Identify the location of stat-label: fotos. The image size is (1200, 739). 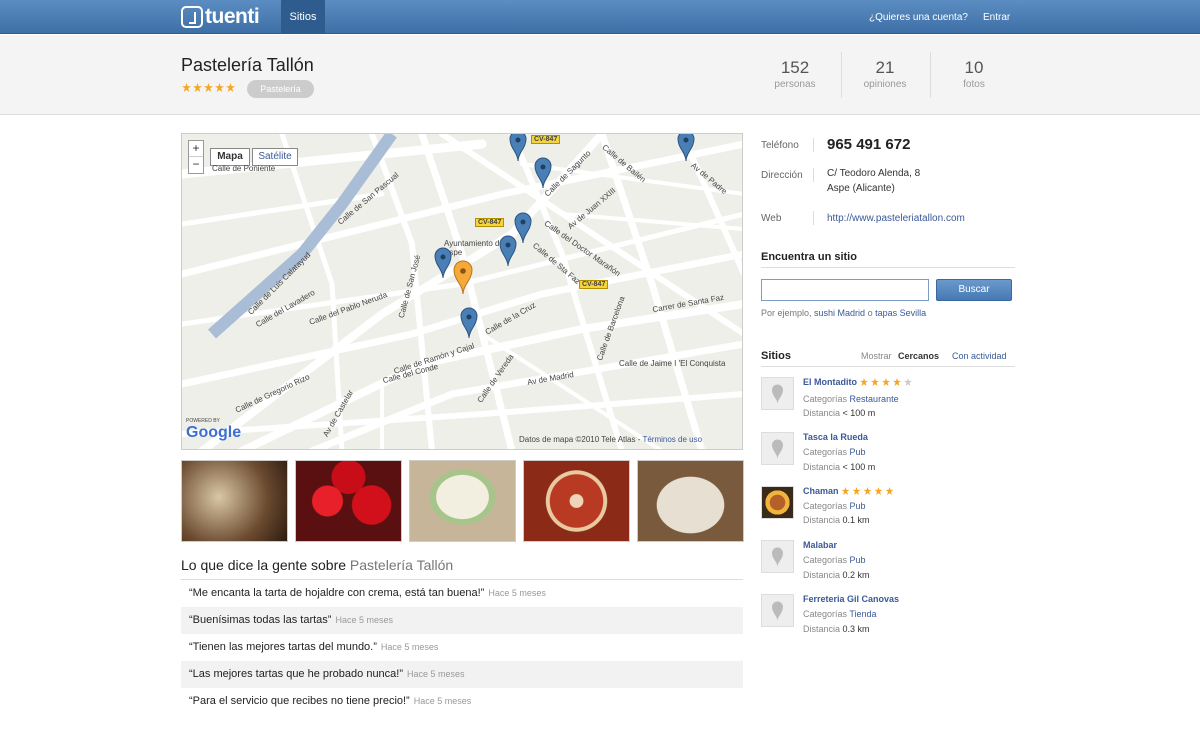
(974, 84).